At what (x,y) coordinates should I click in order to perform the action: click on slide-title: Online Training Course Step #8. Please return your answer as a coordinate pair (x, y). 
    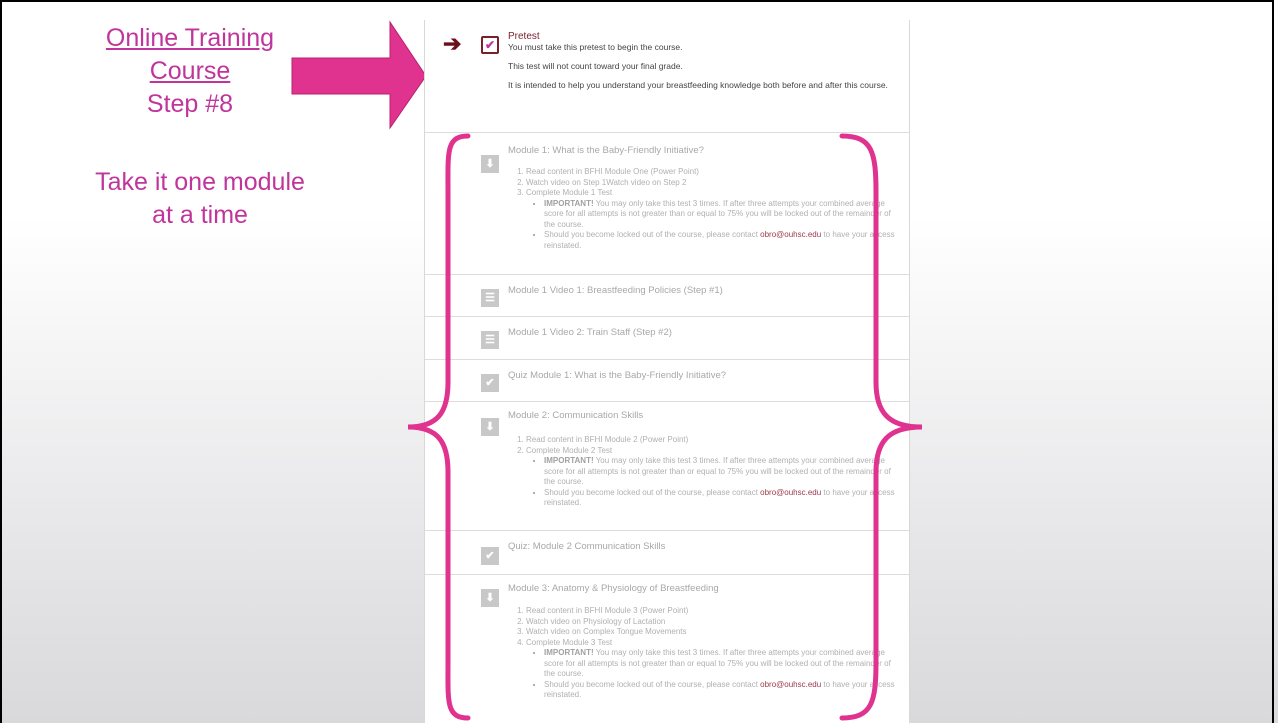
    Looking at the image, I should click on (190, 71).